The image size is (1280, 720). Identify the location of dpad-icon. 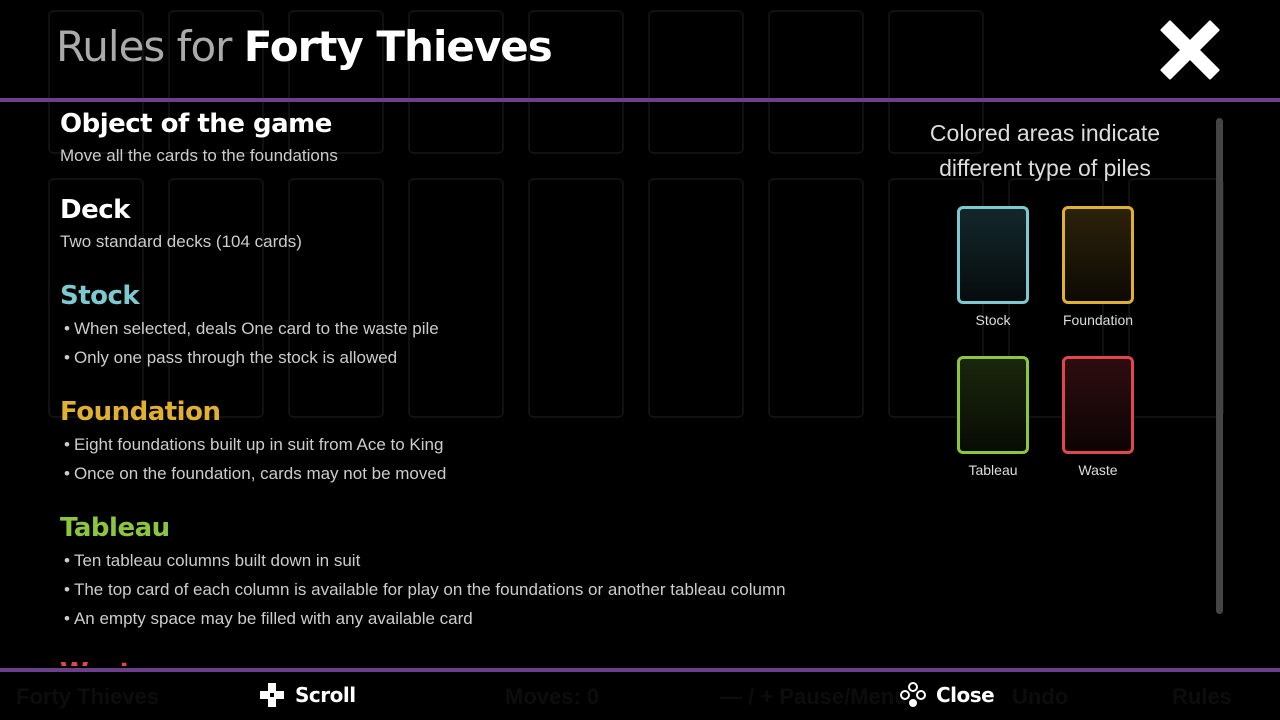
(272, 695).